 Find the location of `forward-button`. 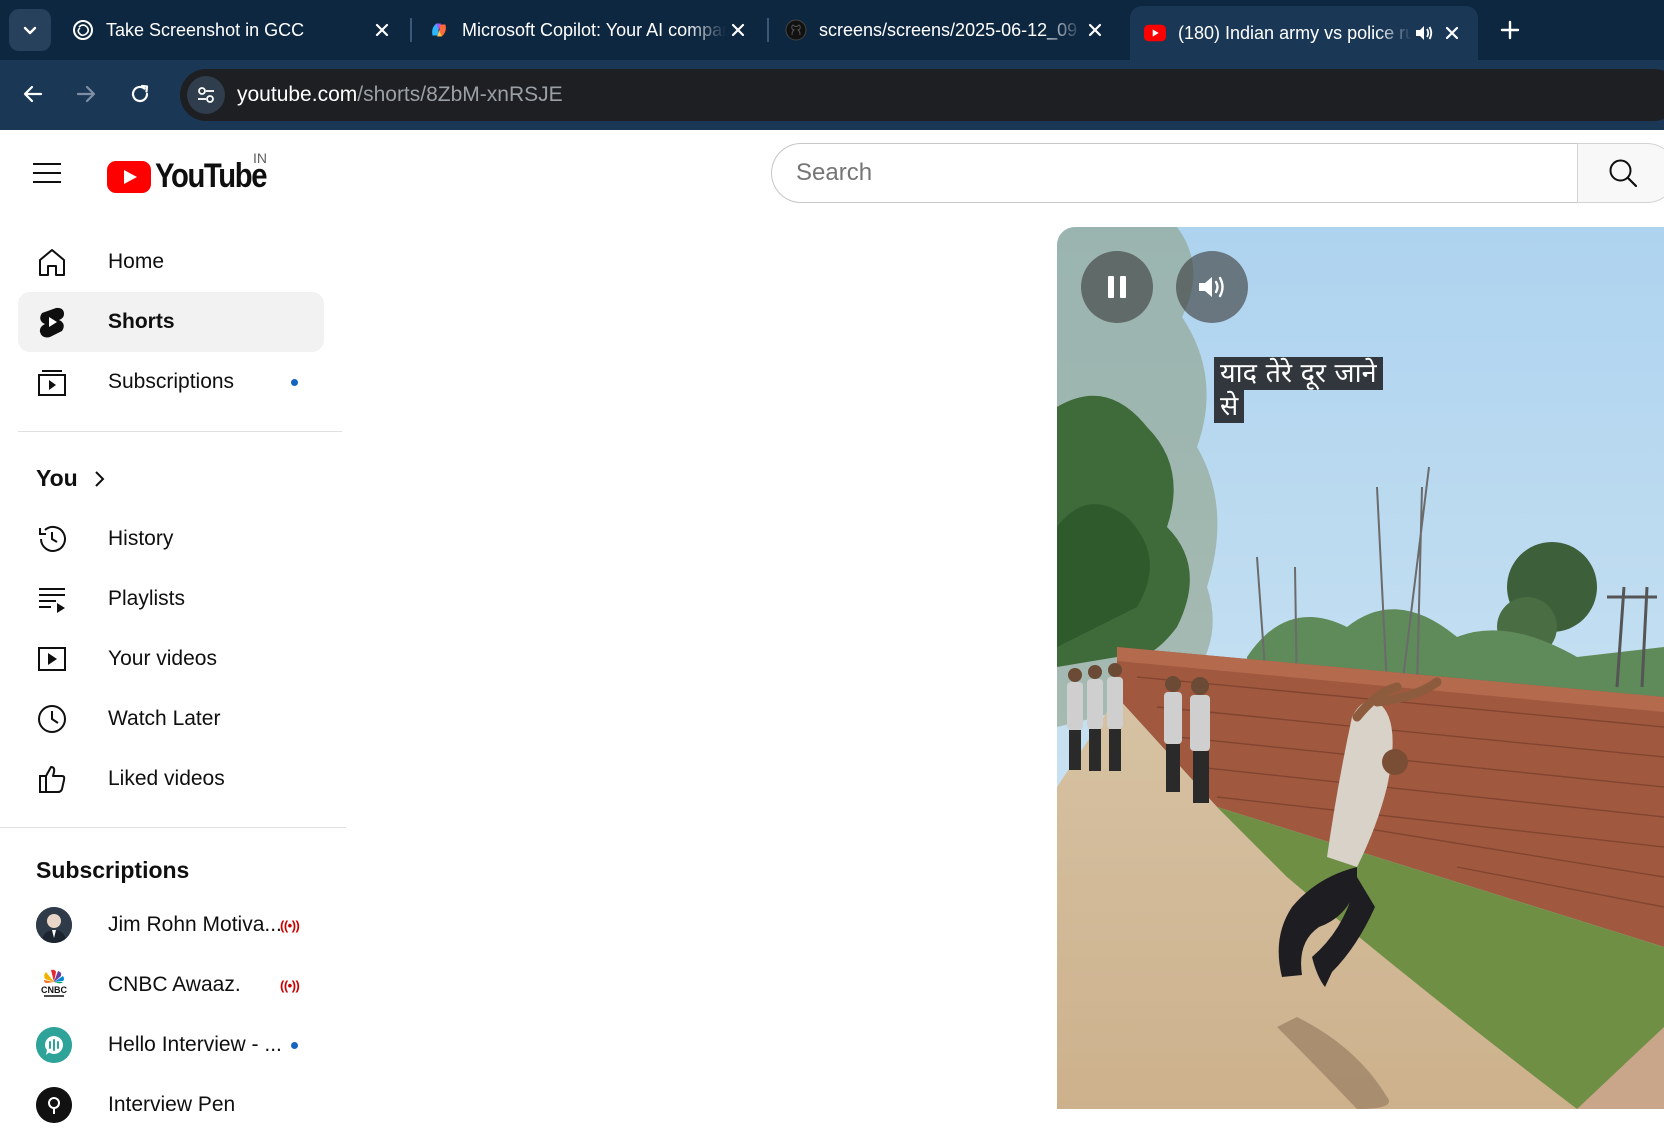

forward-button is located at coordinates (86, 94).